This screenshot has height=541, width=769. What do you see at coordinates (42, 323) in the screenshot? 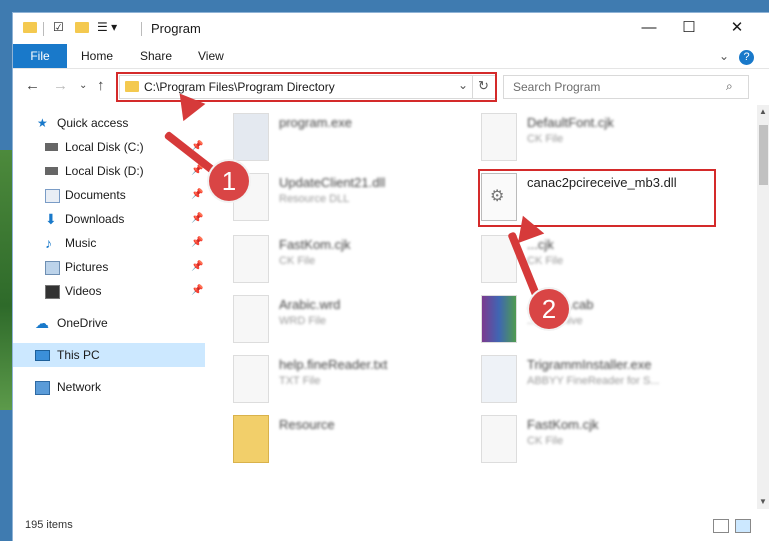
I see `cloud-icon: ☁` at bounding box center [42, 323].